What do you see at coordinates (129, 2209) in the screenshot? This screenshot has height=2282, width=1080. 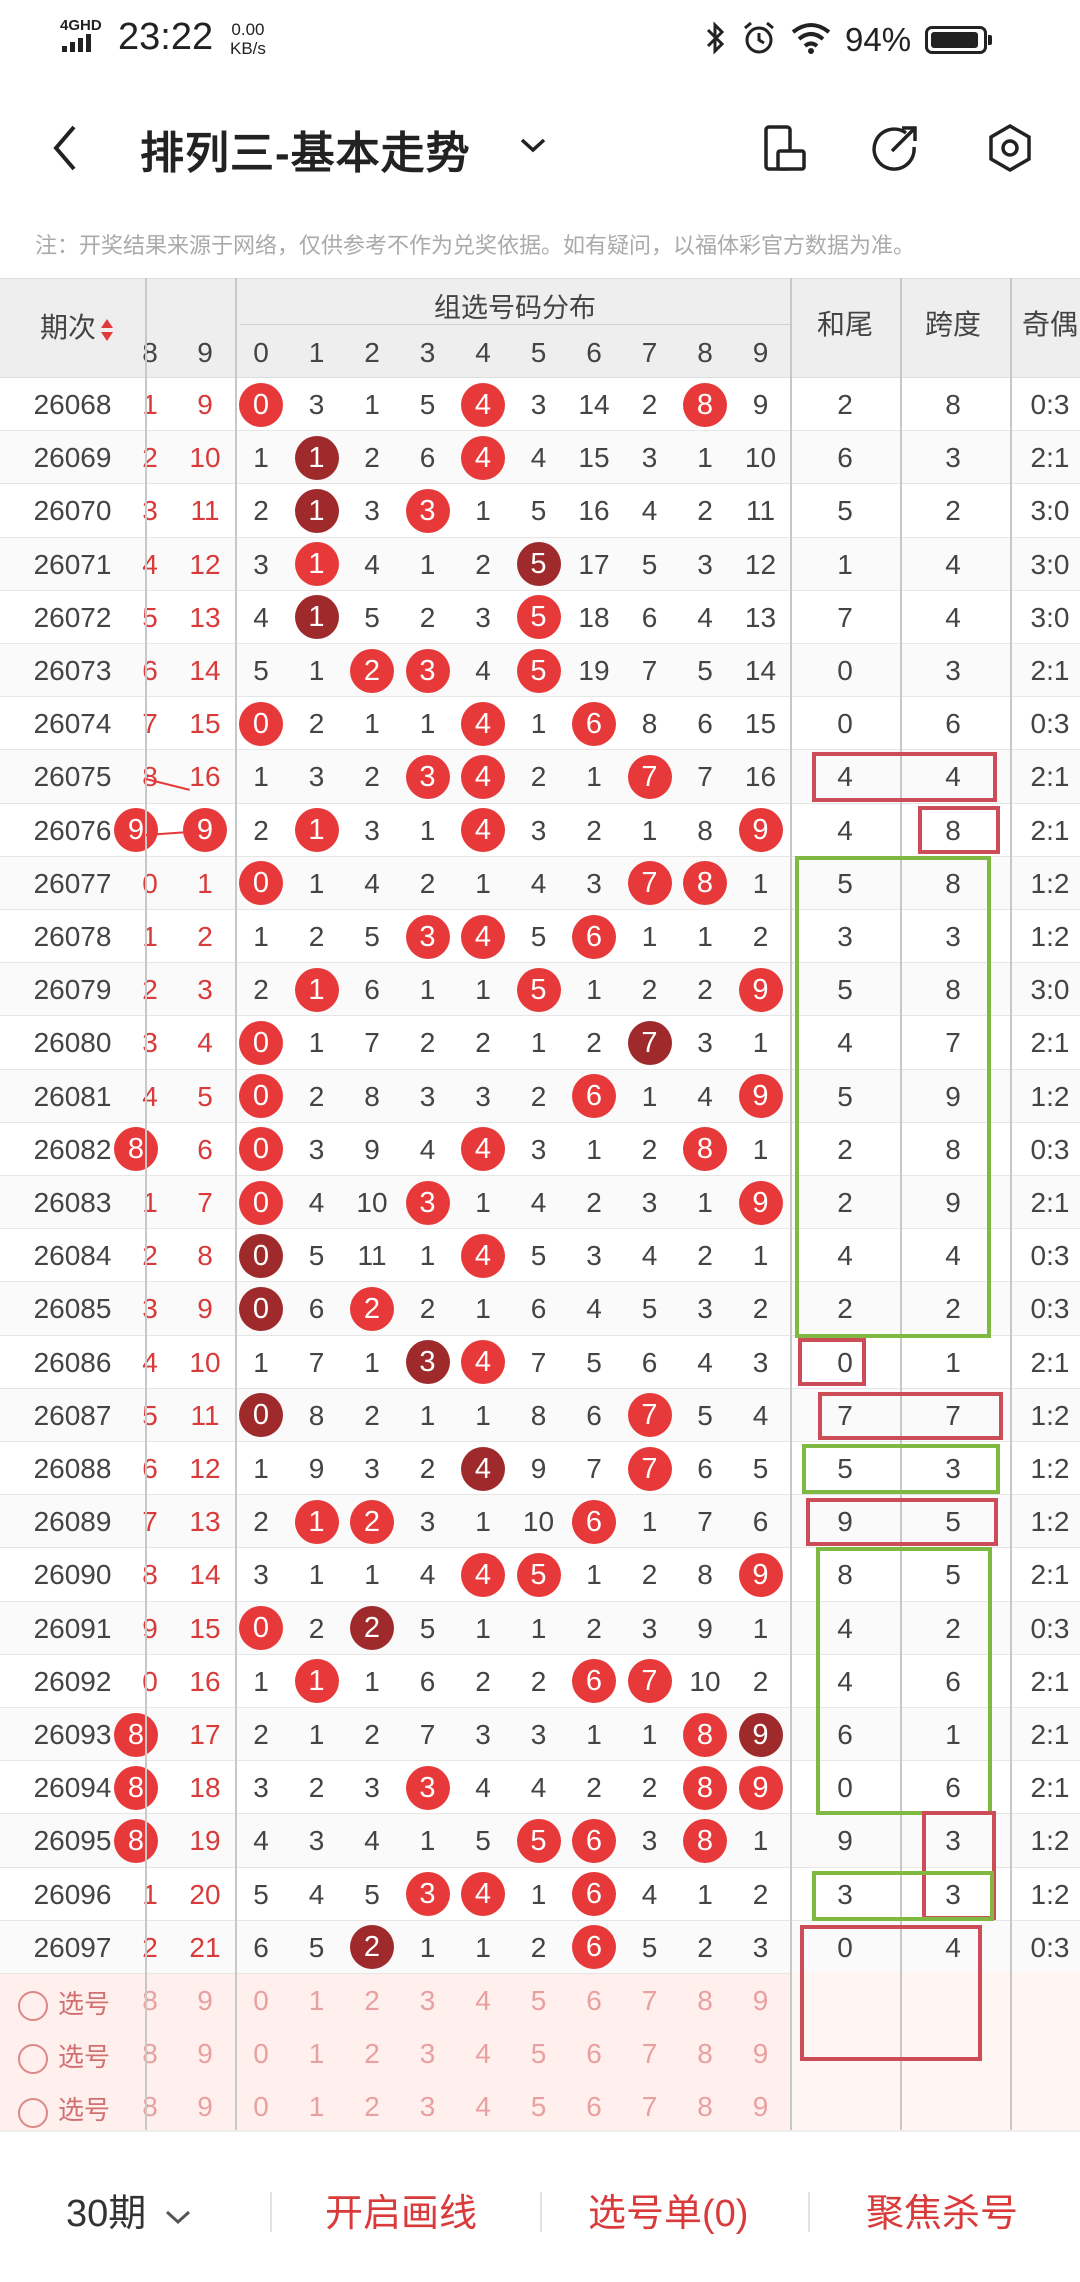 I see `period-selector: 30期` at bounding box center [129, 2209].